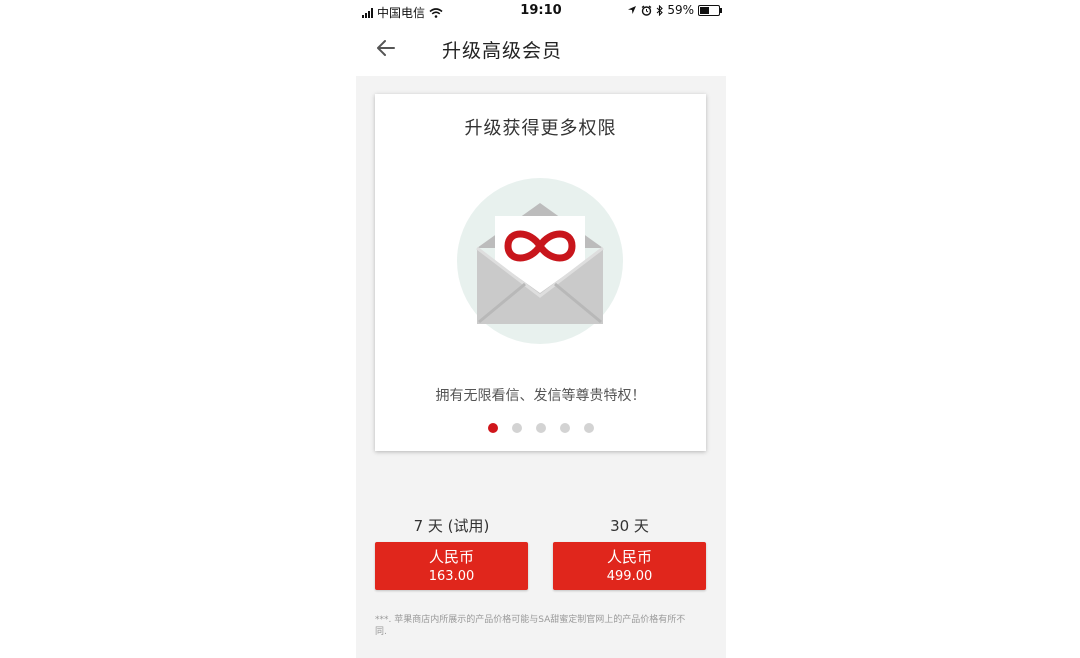 The image size is (1080, 658). Describe the element at coordinates (451, 576) in the screenshot. I see `price-label: 163.00` at that location.